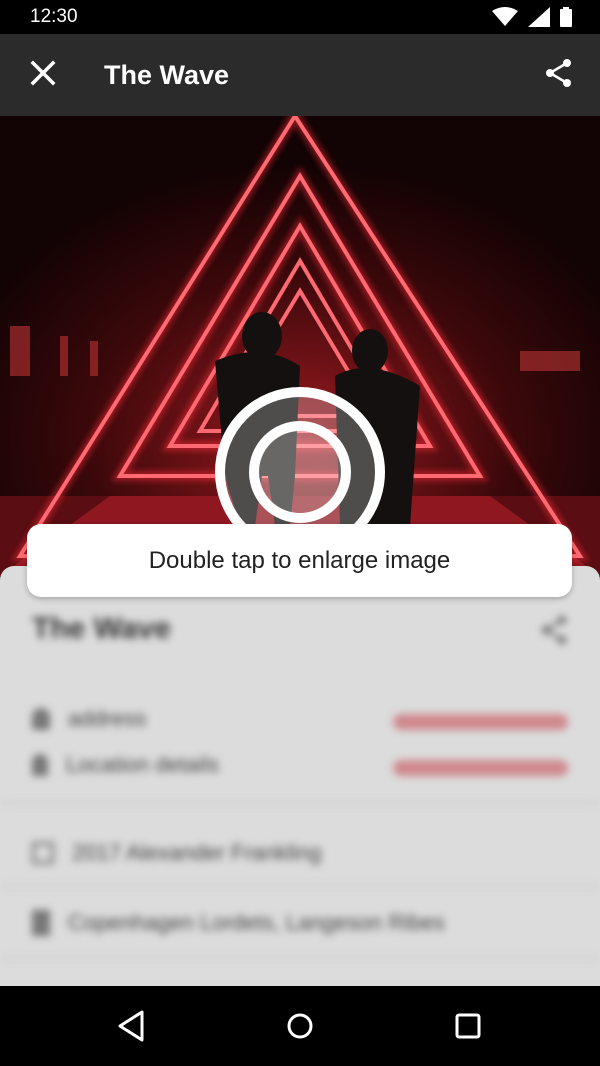 This screenshot has width=600, height=1066. I want to click on close-icon, so click(43, 73).